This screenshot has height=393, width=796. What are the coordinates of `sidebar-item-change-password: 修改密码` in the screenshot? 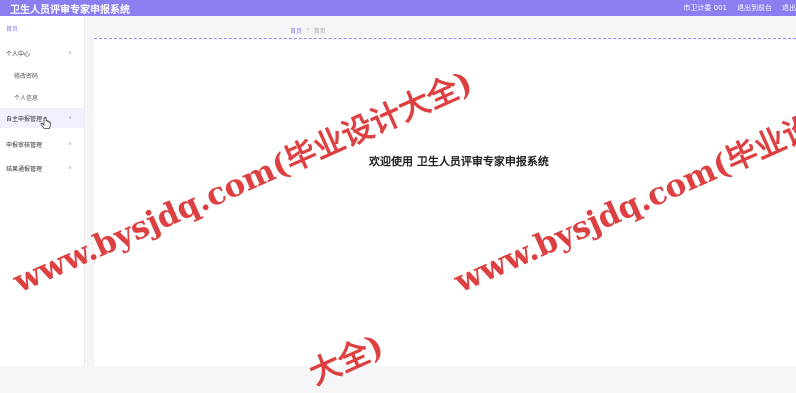 It's located at (42, 75).